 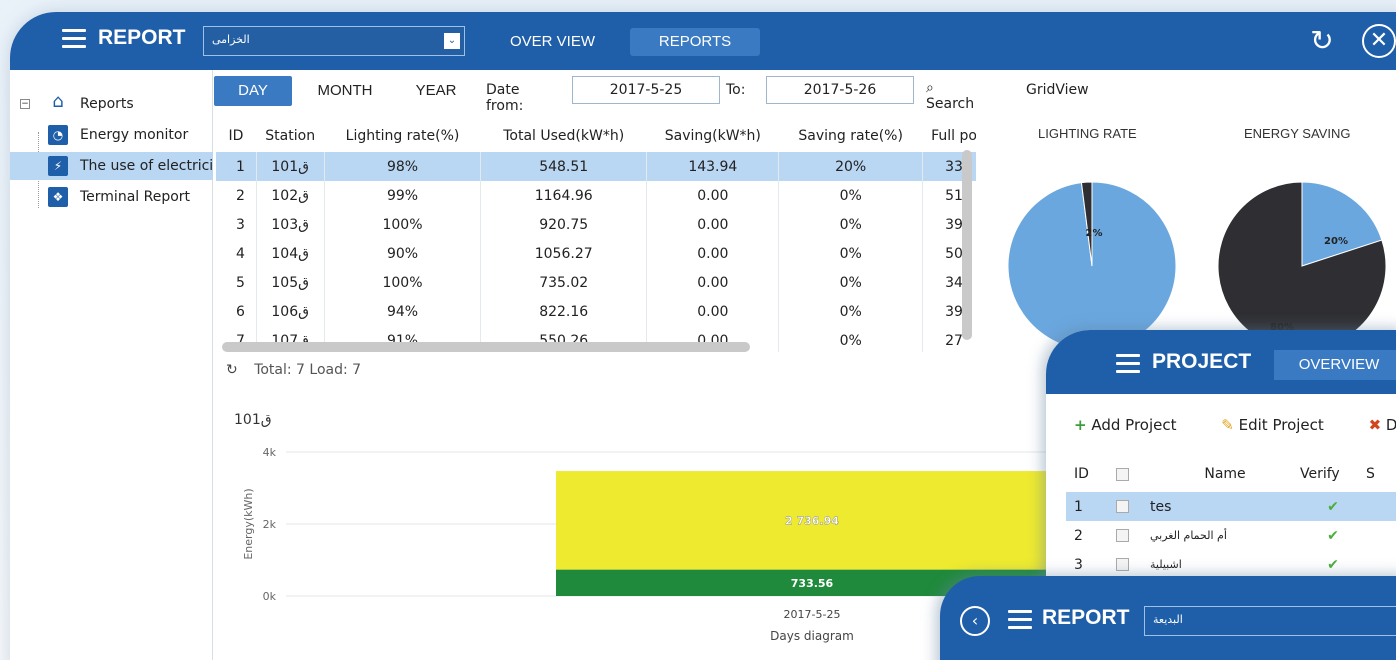 I want to click on plus-icon: +, so click(x=1080, y=425).